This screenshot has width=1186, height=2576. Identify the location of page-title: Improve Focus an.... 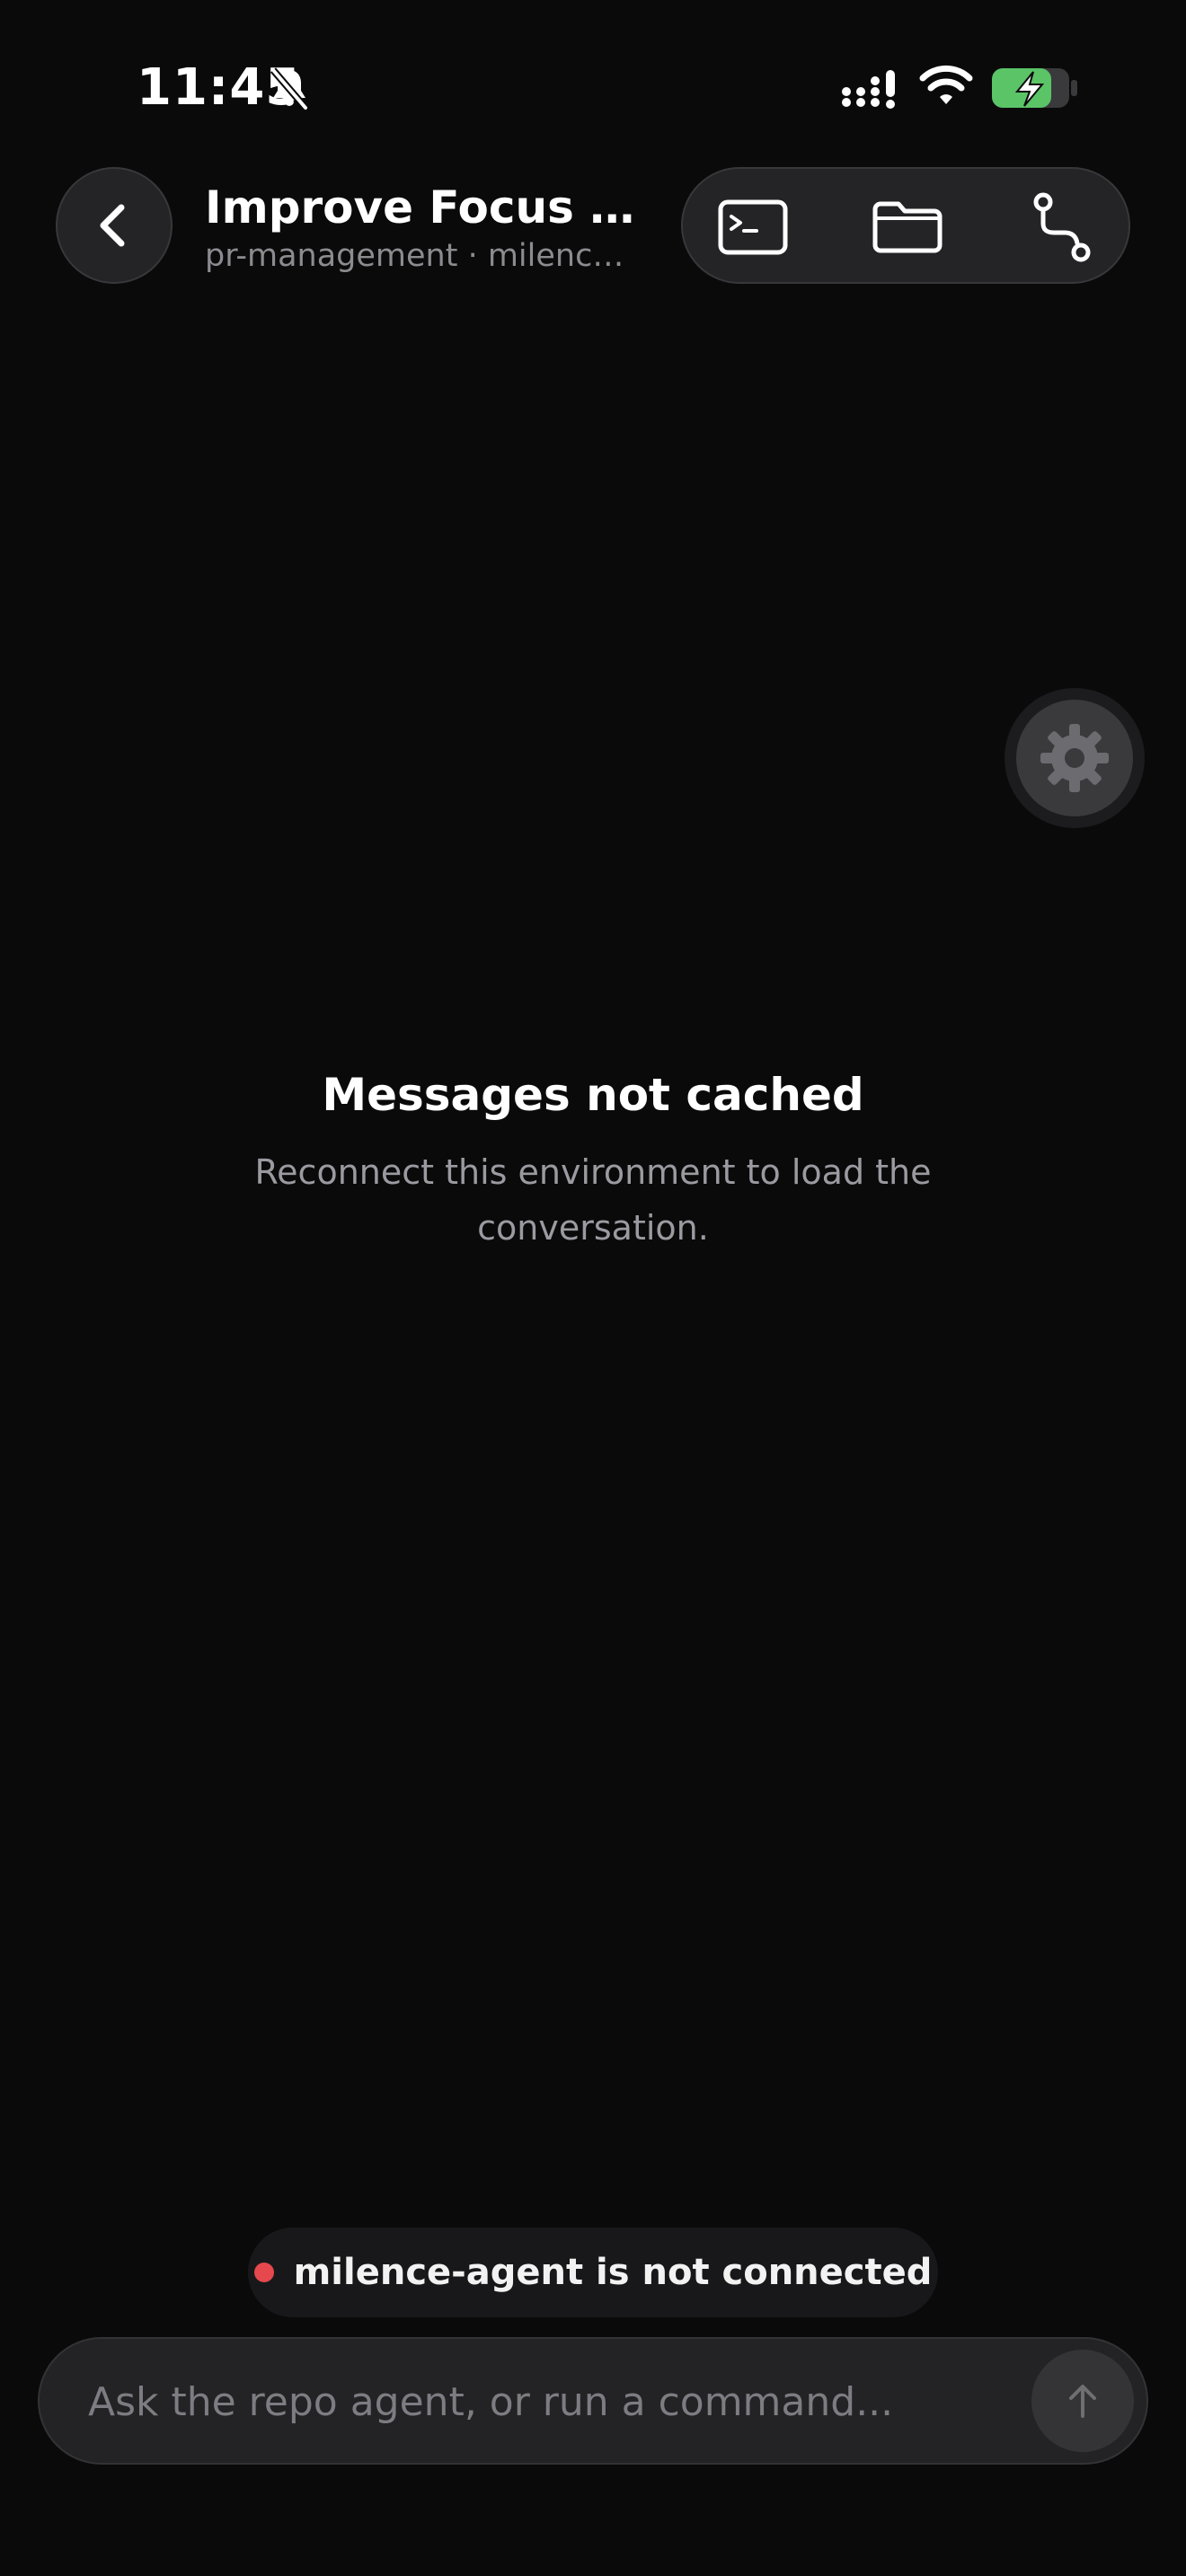
(429, 207).